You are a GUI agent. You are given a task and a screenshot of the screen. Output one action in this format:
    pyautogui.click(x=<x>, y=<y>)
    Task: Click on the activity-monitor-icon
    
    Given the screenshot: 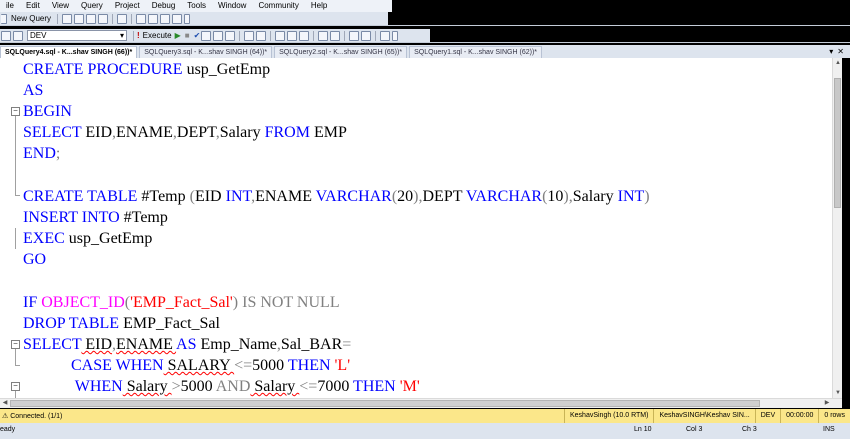 What is the action you would take?
    pyautogui.click(x=177, y=18)
    